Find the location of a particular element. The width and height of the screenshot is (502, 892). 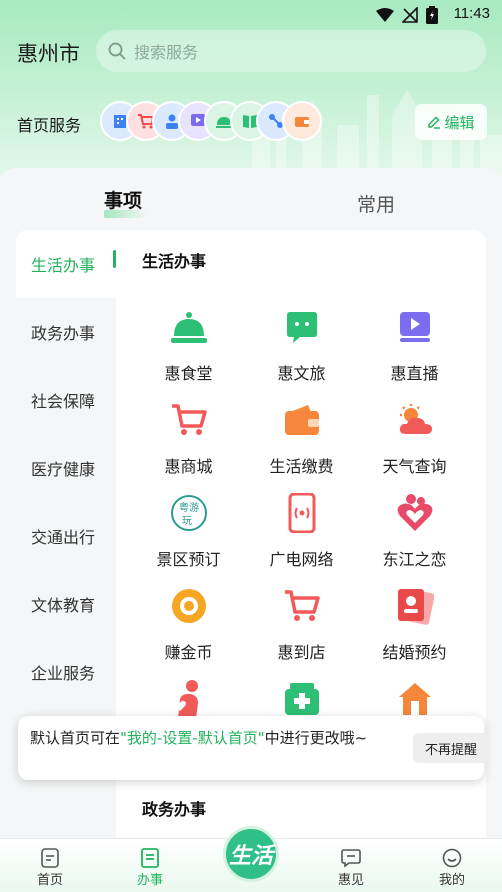

category-label: 生活办事 is located at coordinates (63, 265).